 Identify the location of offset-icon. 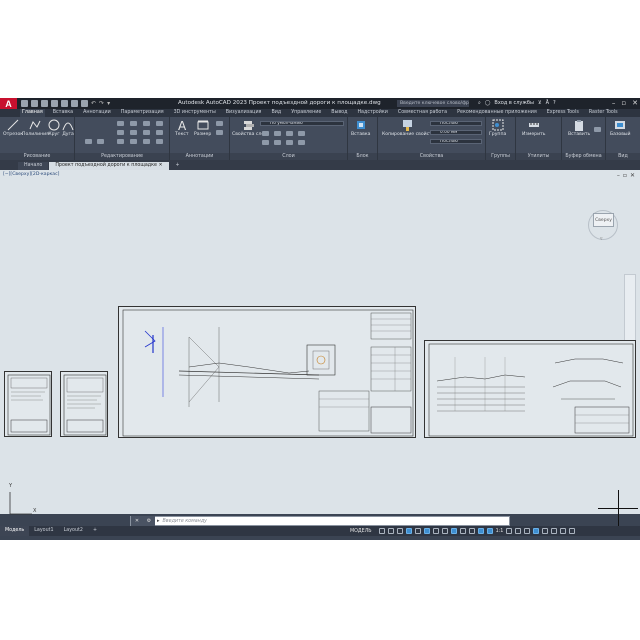
(159, 141).